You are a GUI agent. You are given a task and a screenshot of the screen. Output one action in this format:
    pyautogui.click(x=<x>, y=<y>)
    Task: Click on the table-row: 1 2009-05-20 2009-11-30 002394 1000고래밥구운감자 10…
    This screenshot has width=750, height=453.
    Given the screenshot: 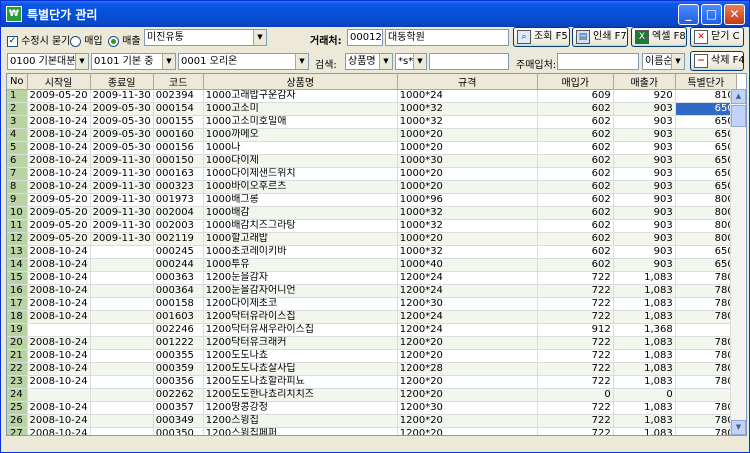 What is the action you would take?
    pyautogui.click(x=372, y=96)
    